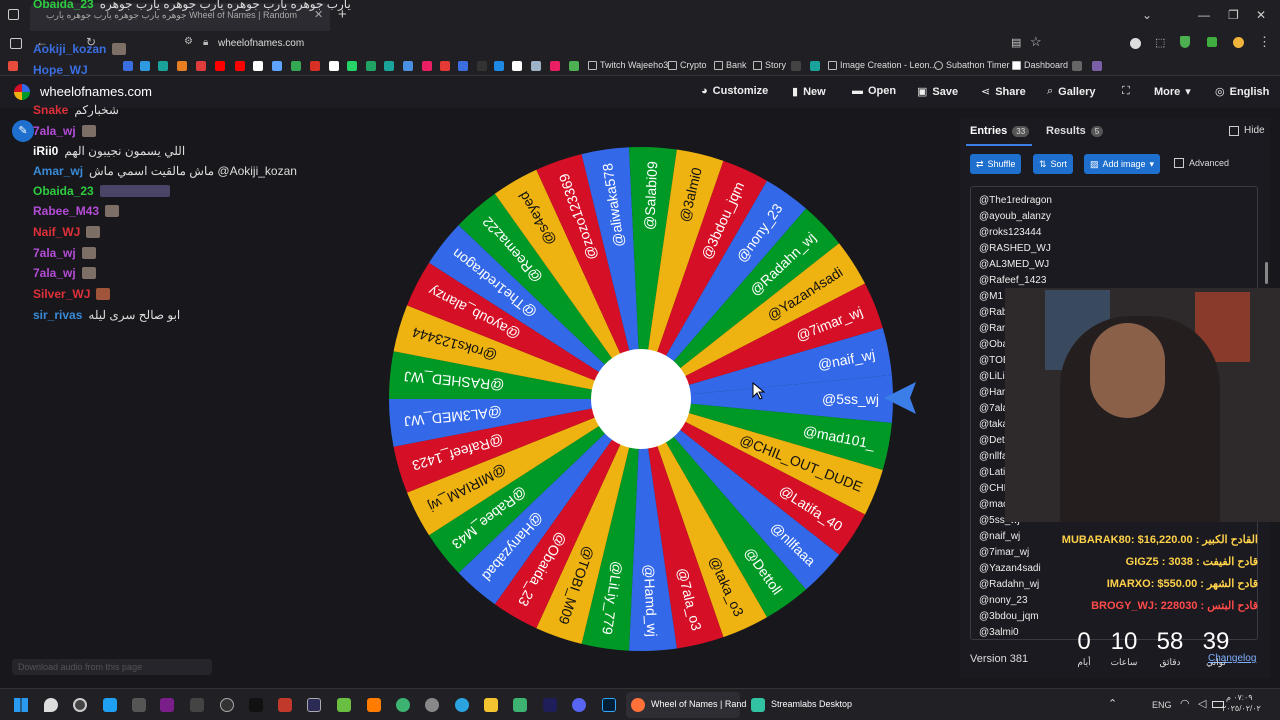 Image resolution: width=1280 pixels, height=720 pixels. Describe the element at coordinates (1185, 703) in the screenshot. I see `wifi-icon: ◠` at that location.